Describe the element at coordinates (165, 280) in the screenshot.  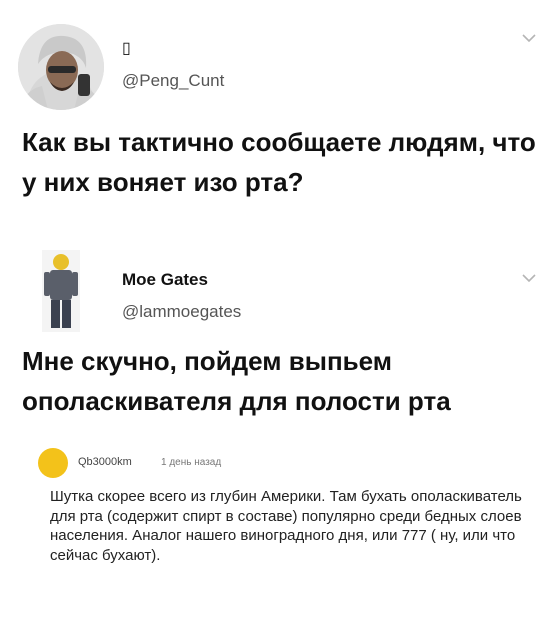
I see `tweet-author-name: Moe Gates` at that location.